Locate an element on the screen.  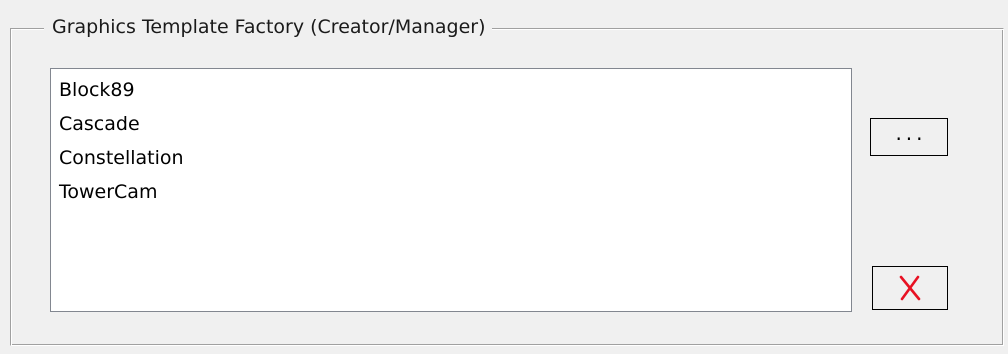
delete-button is located at coordinates (910, 288).